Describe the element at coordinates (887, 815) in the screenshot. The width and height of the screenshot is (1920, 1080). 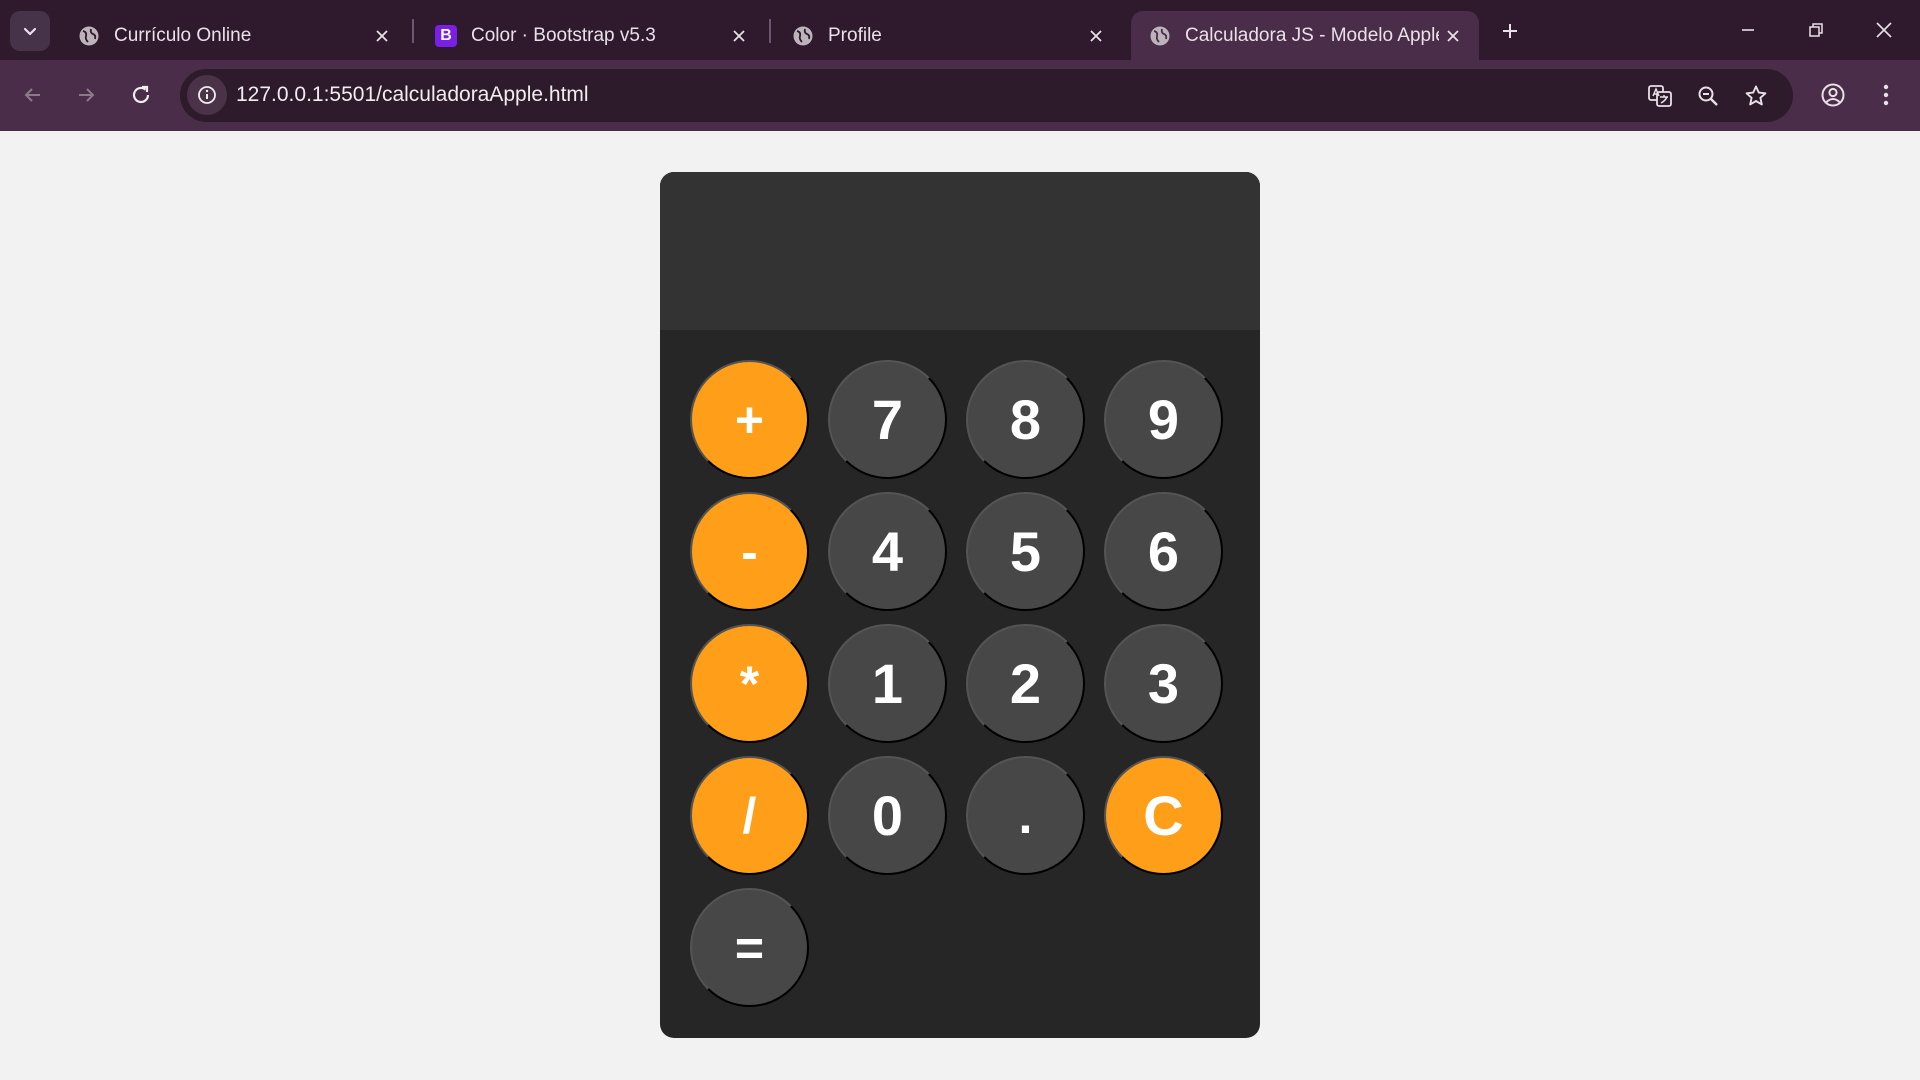
I see `key-0: 0` at that location.